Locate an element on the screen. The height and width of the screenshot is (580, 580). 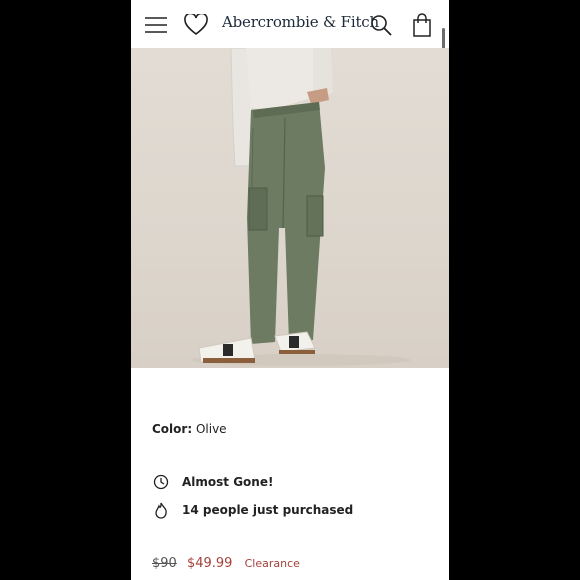
brand-logo: Abercrombie & Fitch is located at coordinates (300, 22).